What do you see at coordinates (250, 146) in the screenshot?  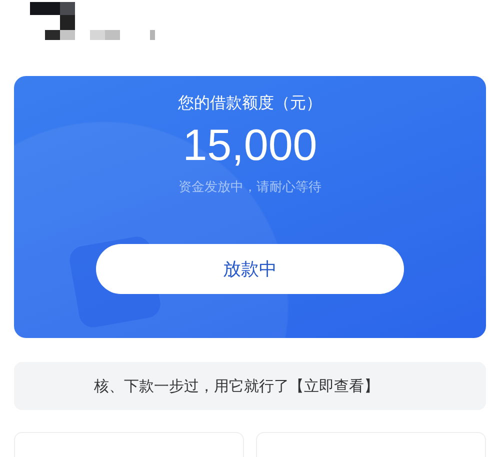 I see `loan-amount: 15,000` at bounding box center [250, 146].